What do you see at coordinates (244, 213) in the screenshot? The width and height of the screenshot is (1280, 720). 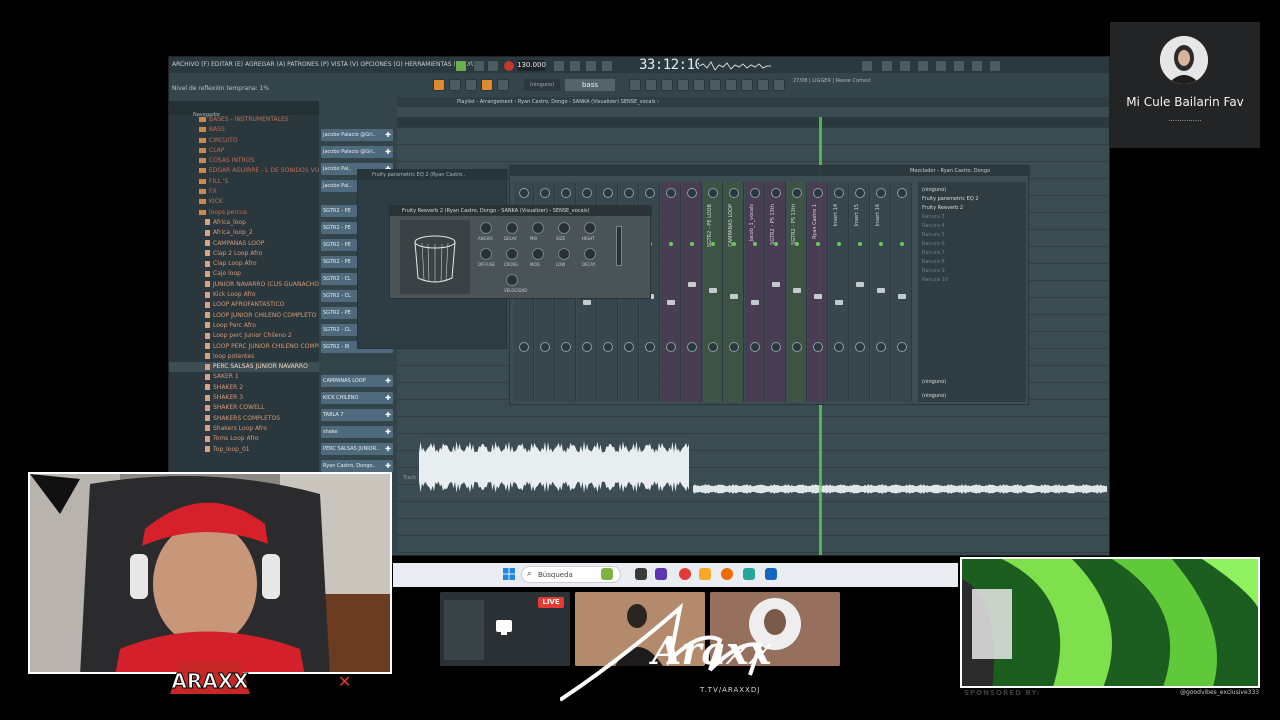 I see `browser-item: loops percus` at bounding box center [244, 213].